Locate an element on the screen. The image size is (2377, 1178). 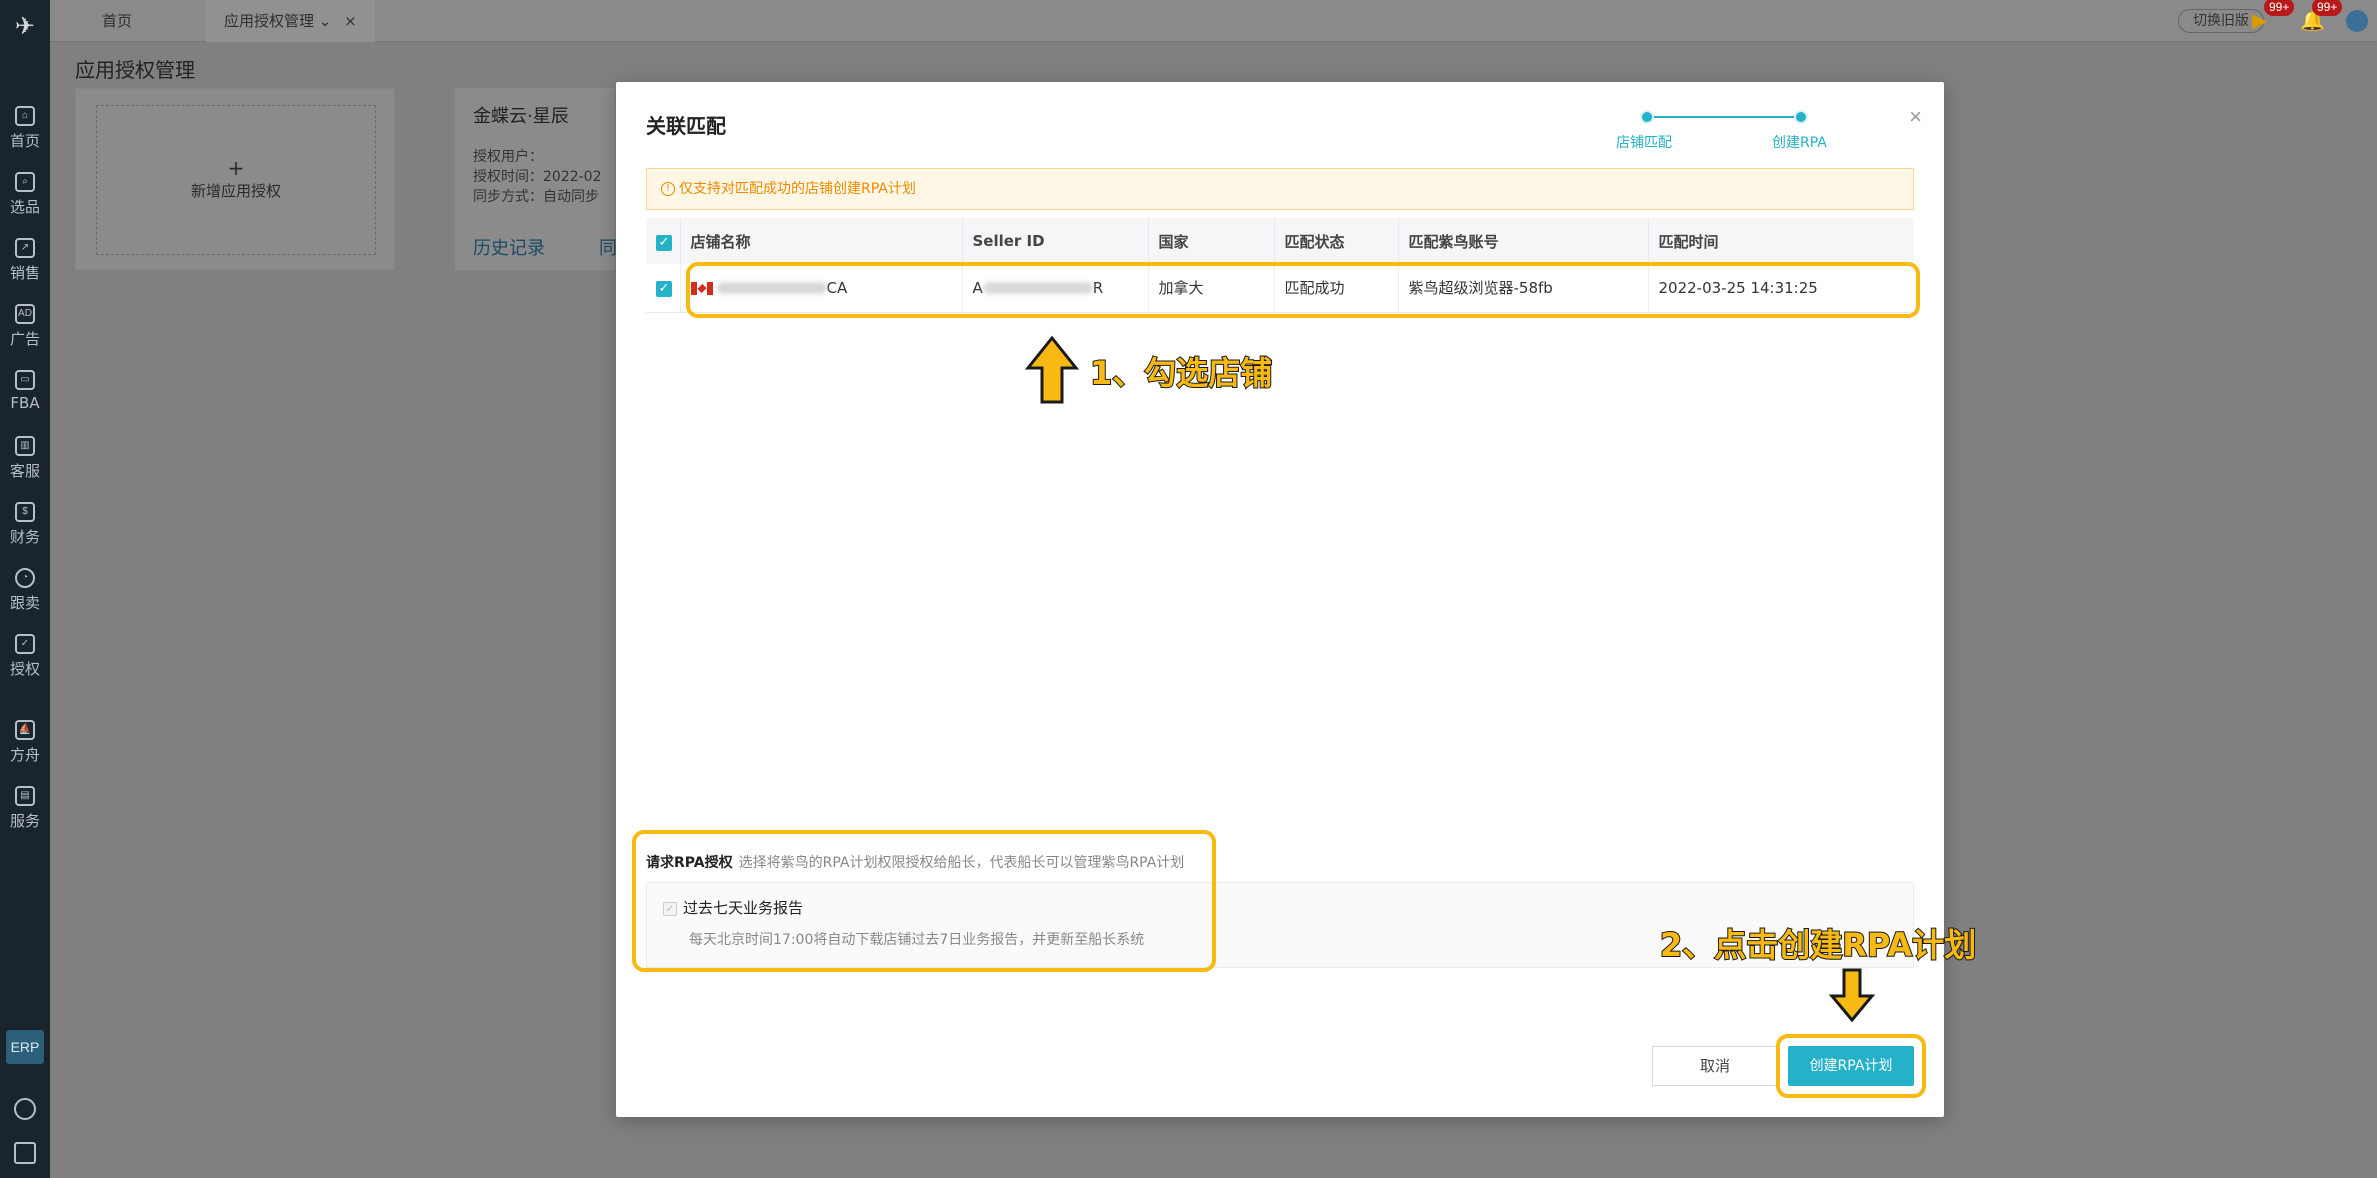
logo-icon: ✈ is located at coordinates (25, 27).